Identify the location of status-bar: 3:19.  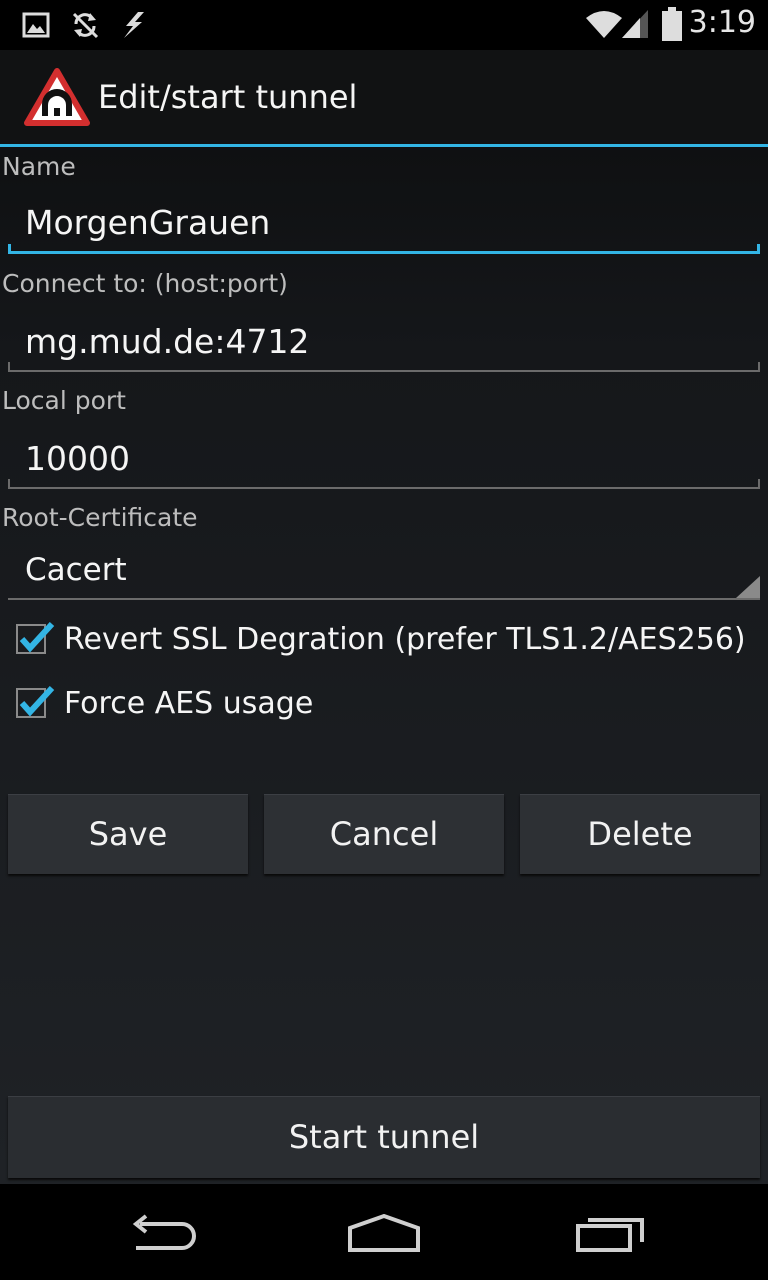
(384, 25).